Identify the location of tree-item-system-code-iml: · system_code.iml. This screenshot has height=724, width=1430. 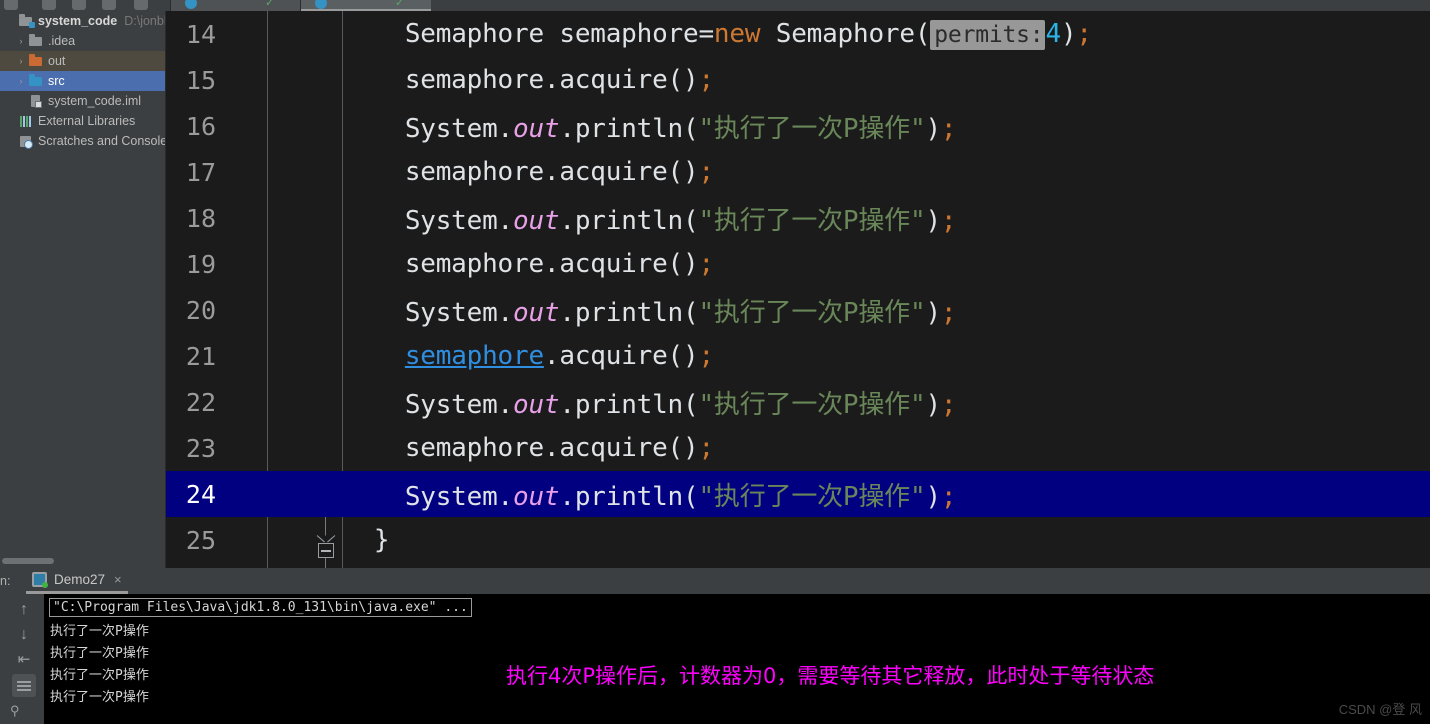
(82, 101).